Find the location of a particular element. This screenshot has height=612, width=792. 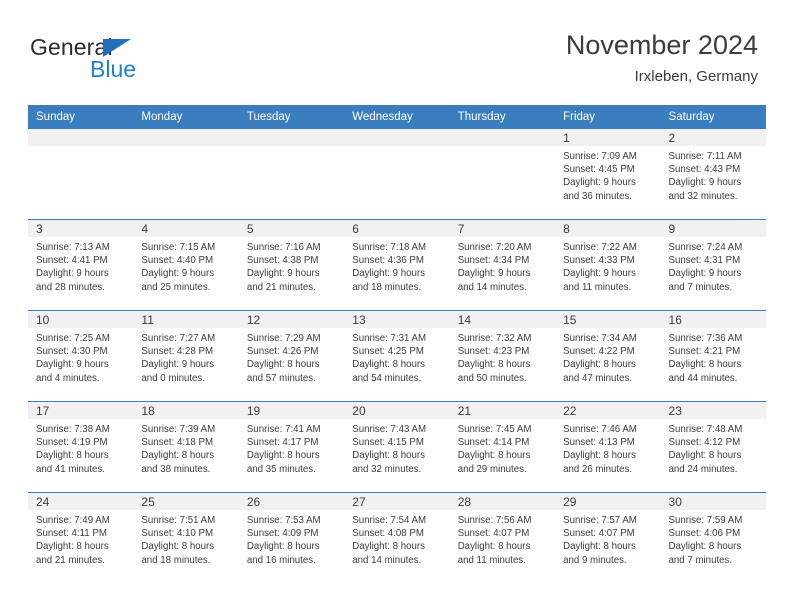

sunset-text: Sunset: 4:38 PM is located at coordinates (282, 261).